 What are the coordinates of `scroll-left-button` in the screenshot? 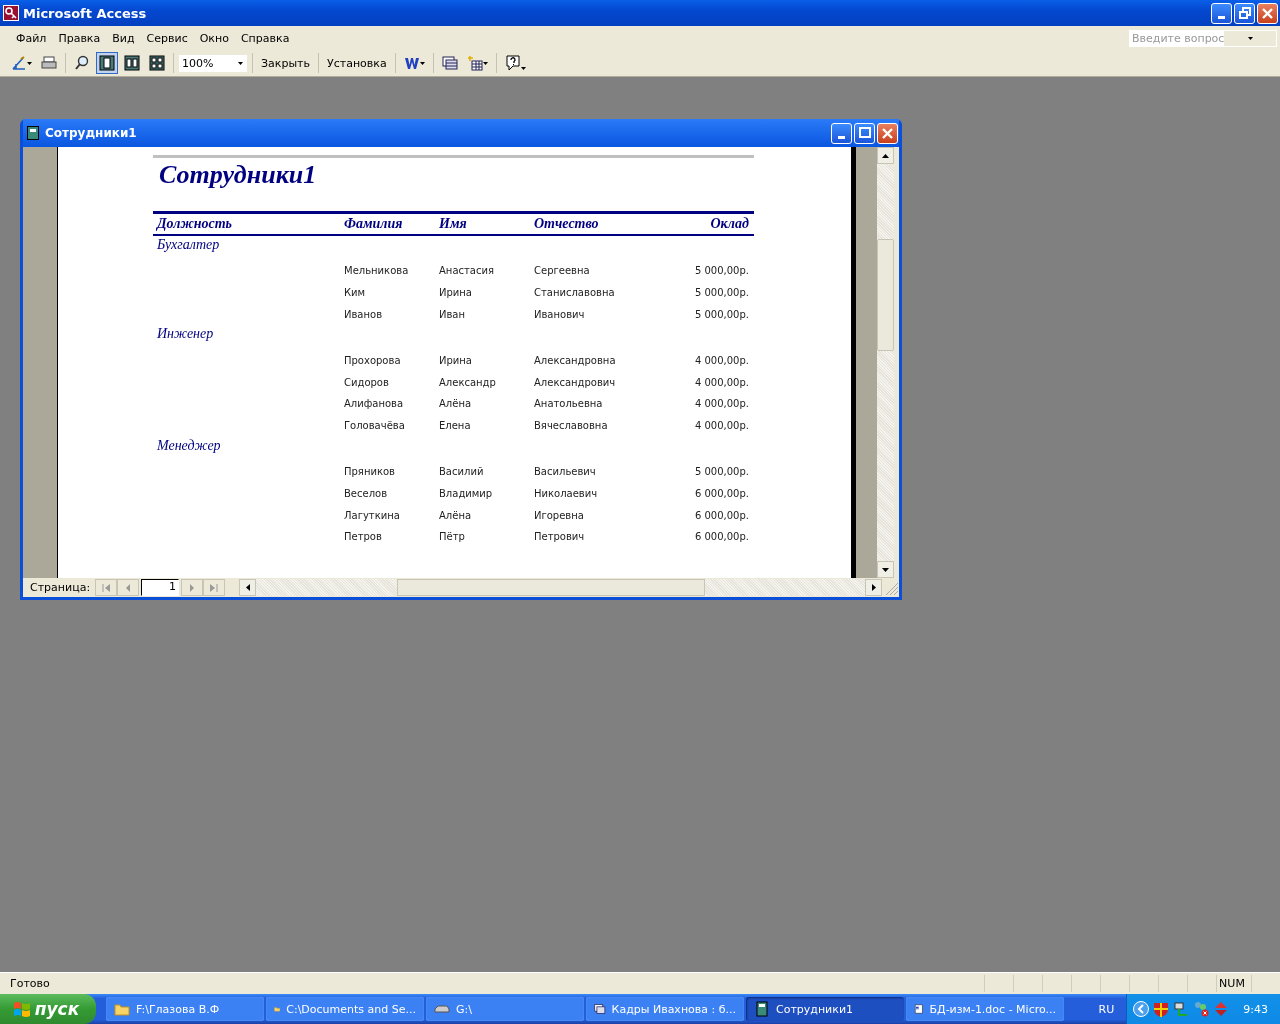 It's located at (248, 587).